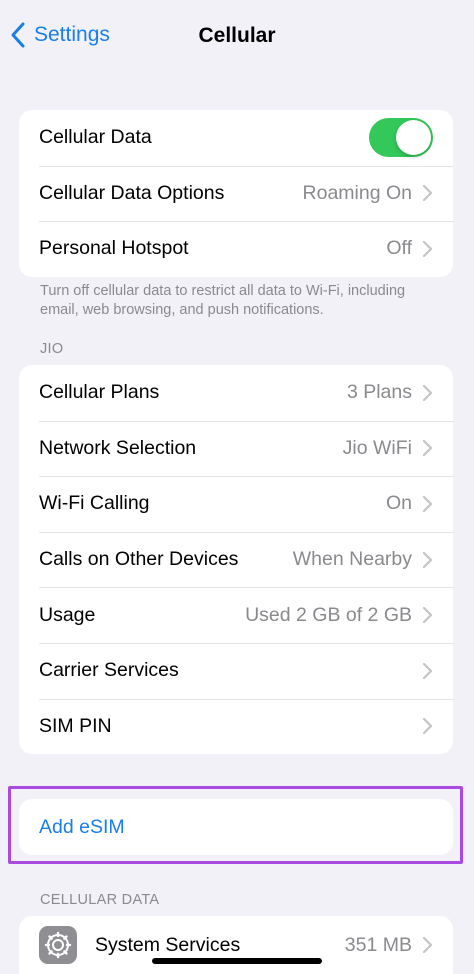  Describe the element at coordinates (237, 961) in the screenshot. I see `home-indicator` at that location.